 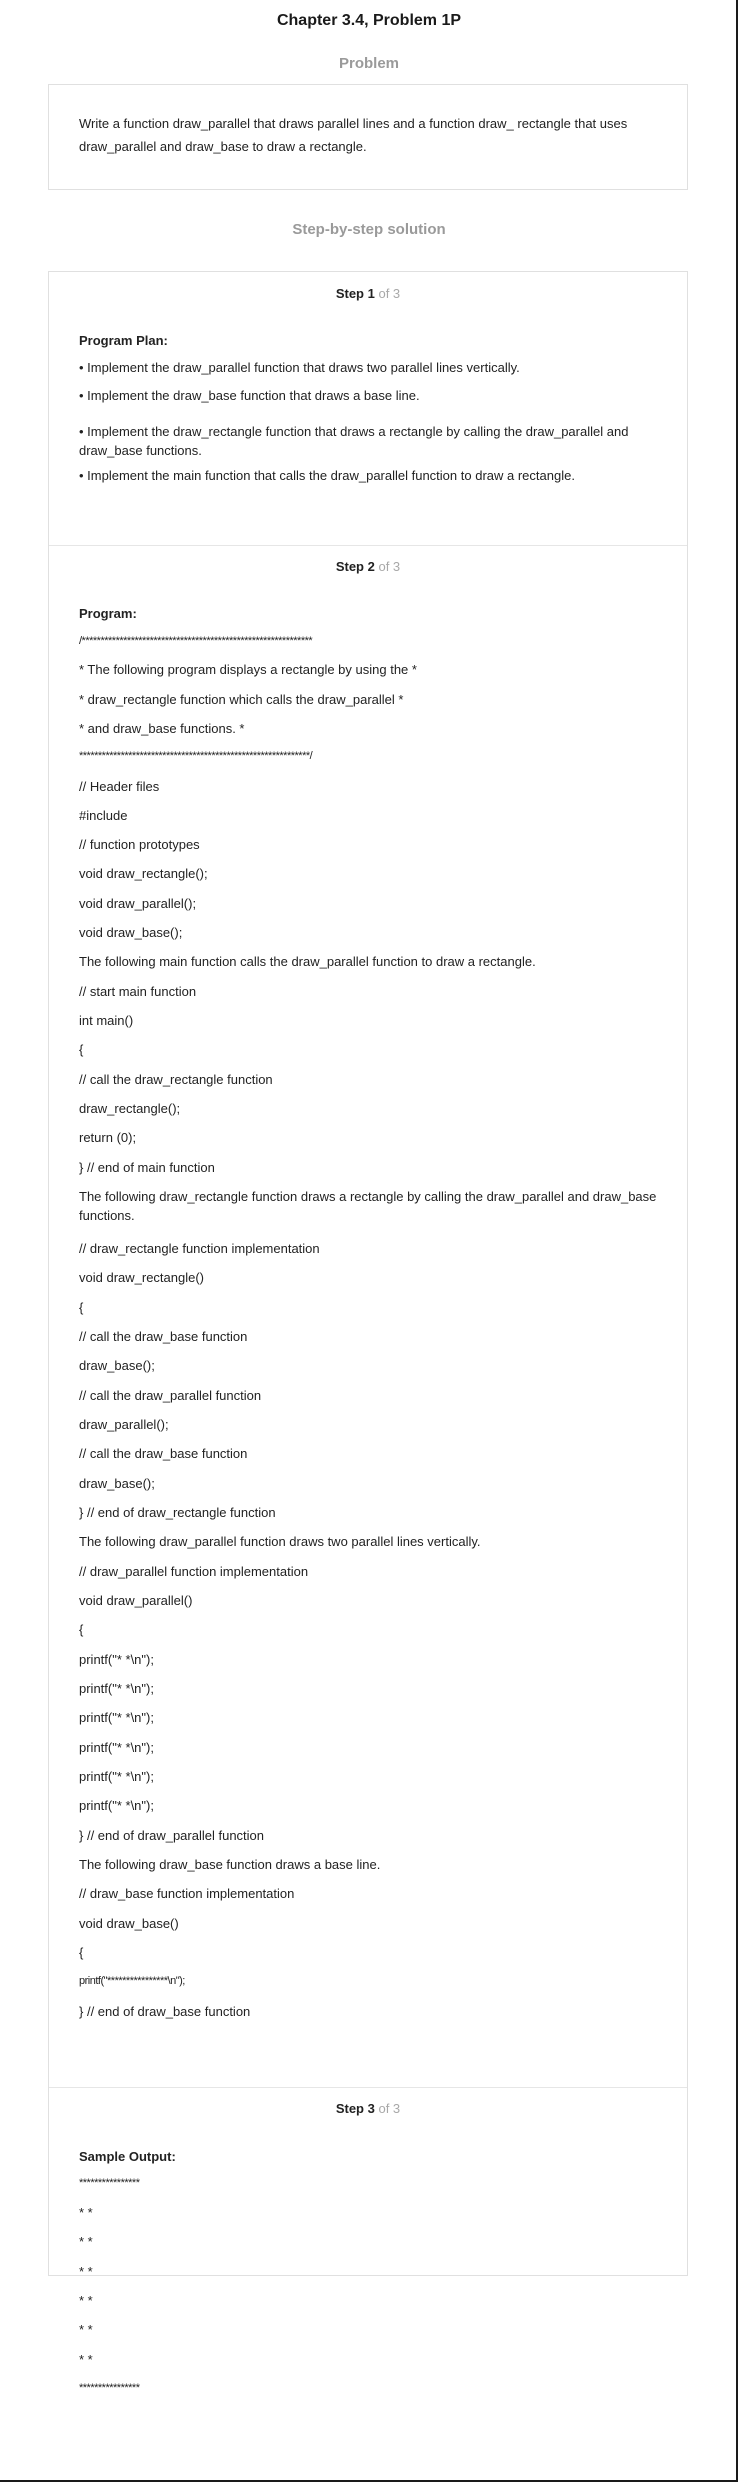 I want to click on code-line: // call the draw_rectangle function, so click(x=176, y=1079).